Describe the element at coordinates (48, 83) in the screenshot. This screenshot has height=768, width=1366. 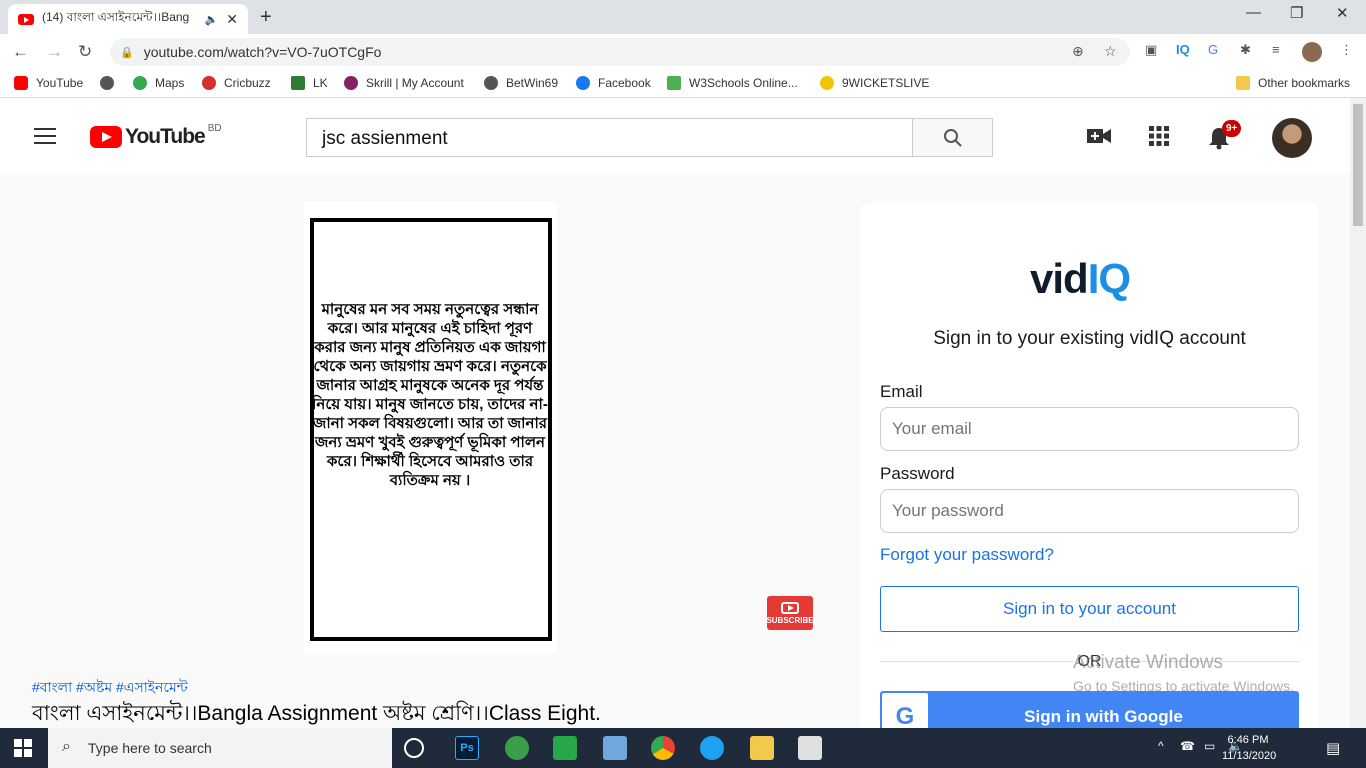
I see `bookmark-youtube: YouTube` at that location.